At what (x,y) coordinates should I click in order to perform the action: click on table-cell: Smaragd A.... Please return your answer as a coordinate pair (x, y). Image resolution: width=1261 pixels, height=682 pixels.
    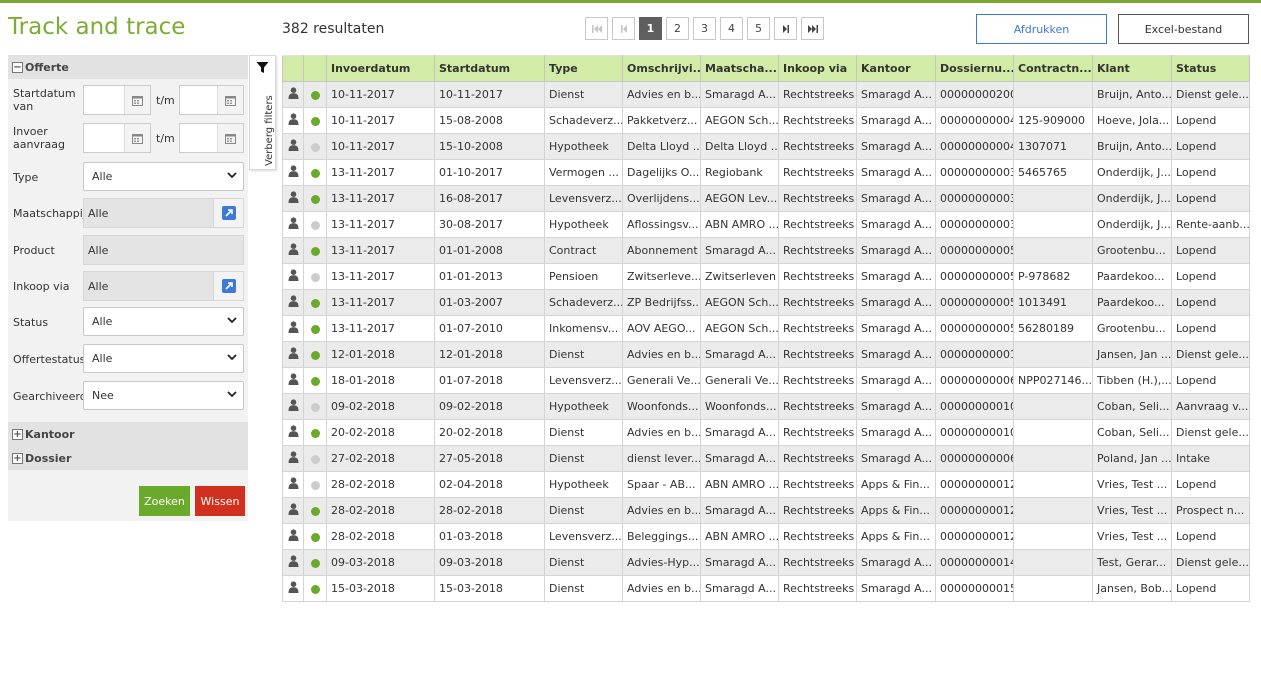
    Looking at the image, I should click on (739, 432).